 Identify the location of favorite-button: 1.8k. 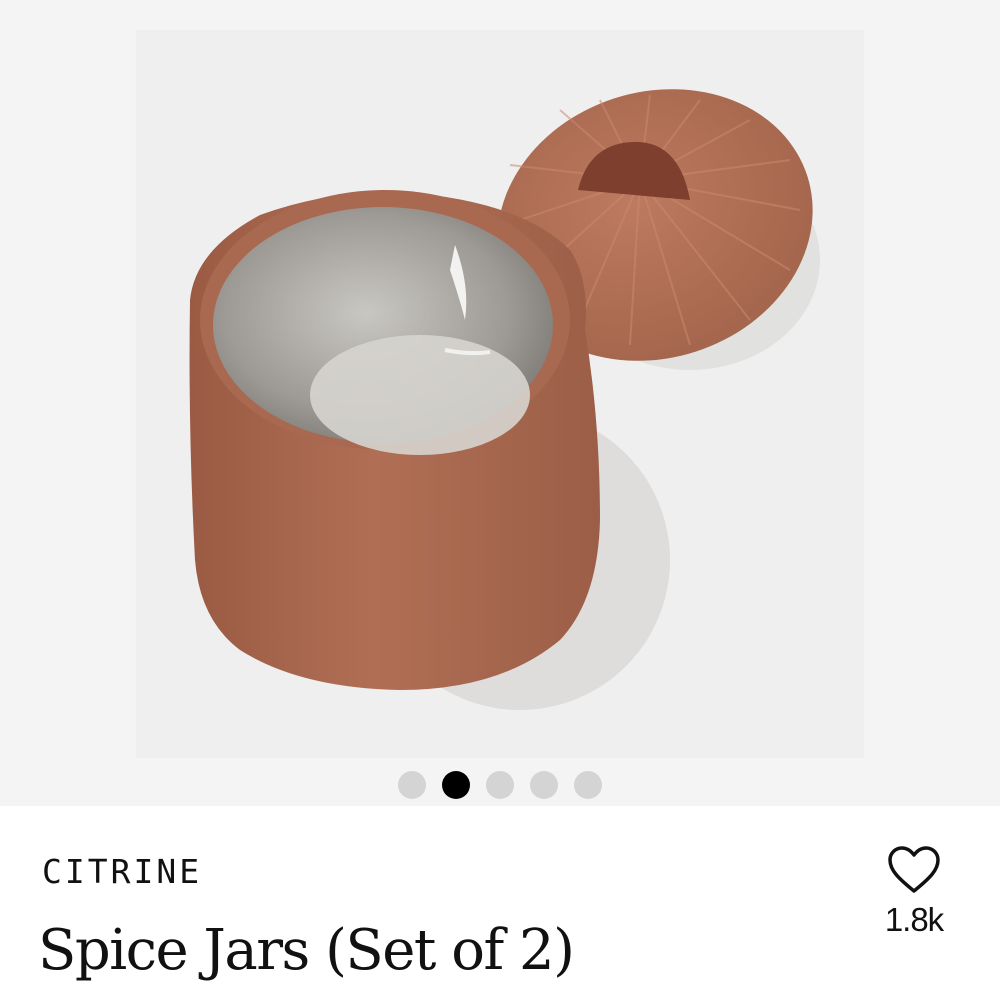
(914, 892).